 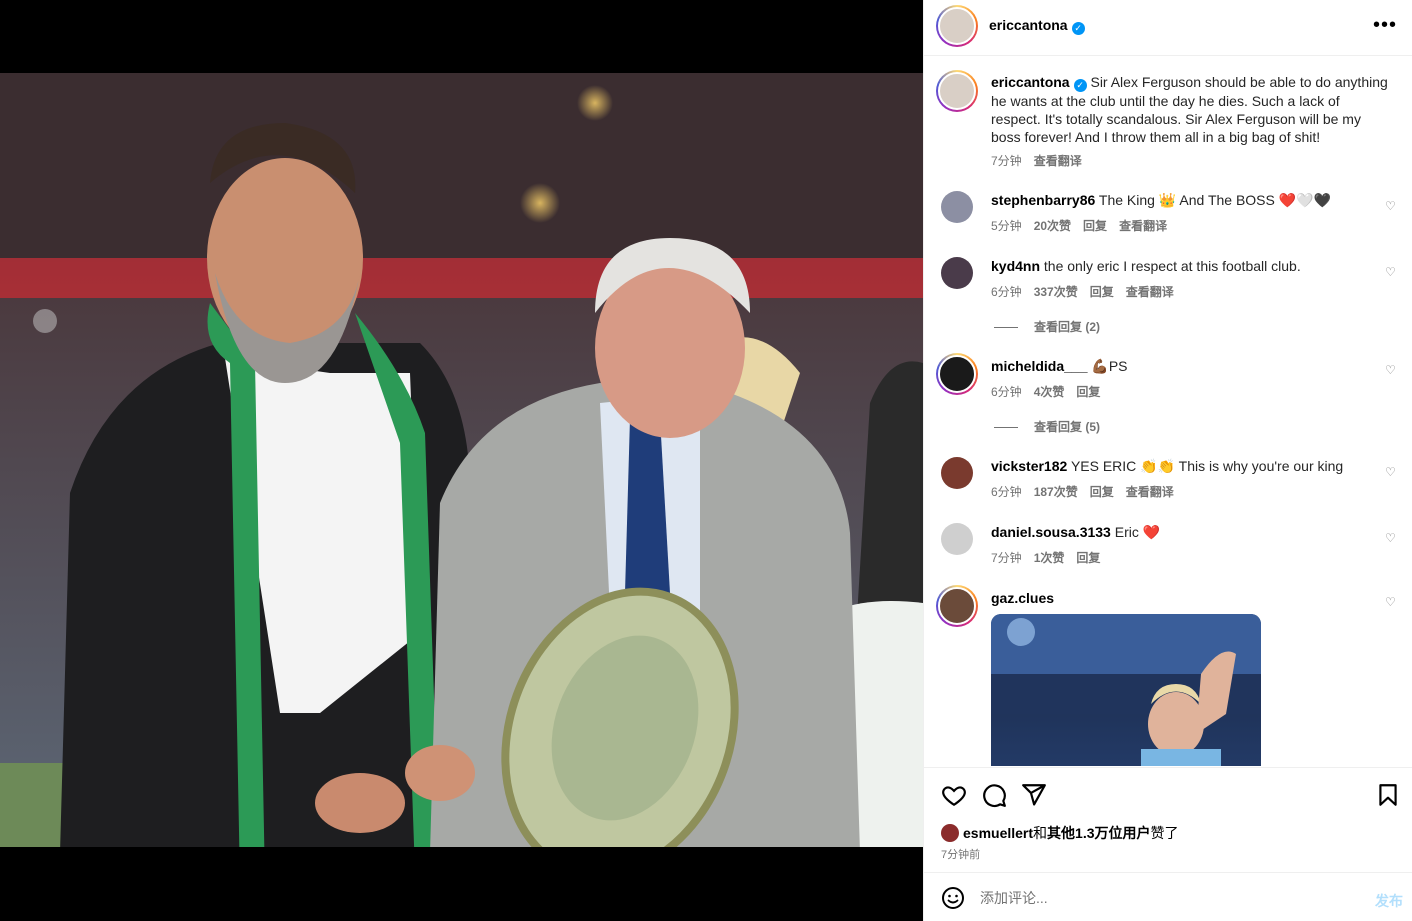 What do you see at coordinates (1388, 795) in the screenshot?
I see `bookmark-icon` at bounding box center [1388, 795].